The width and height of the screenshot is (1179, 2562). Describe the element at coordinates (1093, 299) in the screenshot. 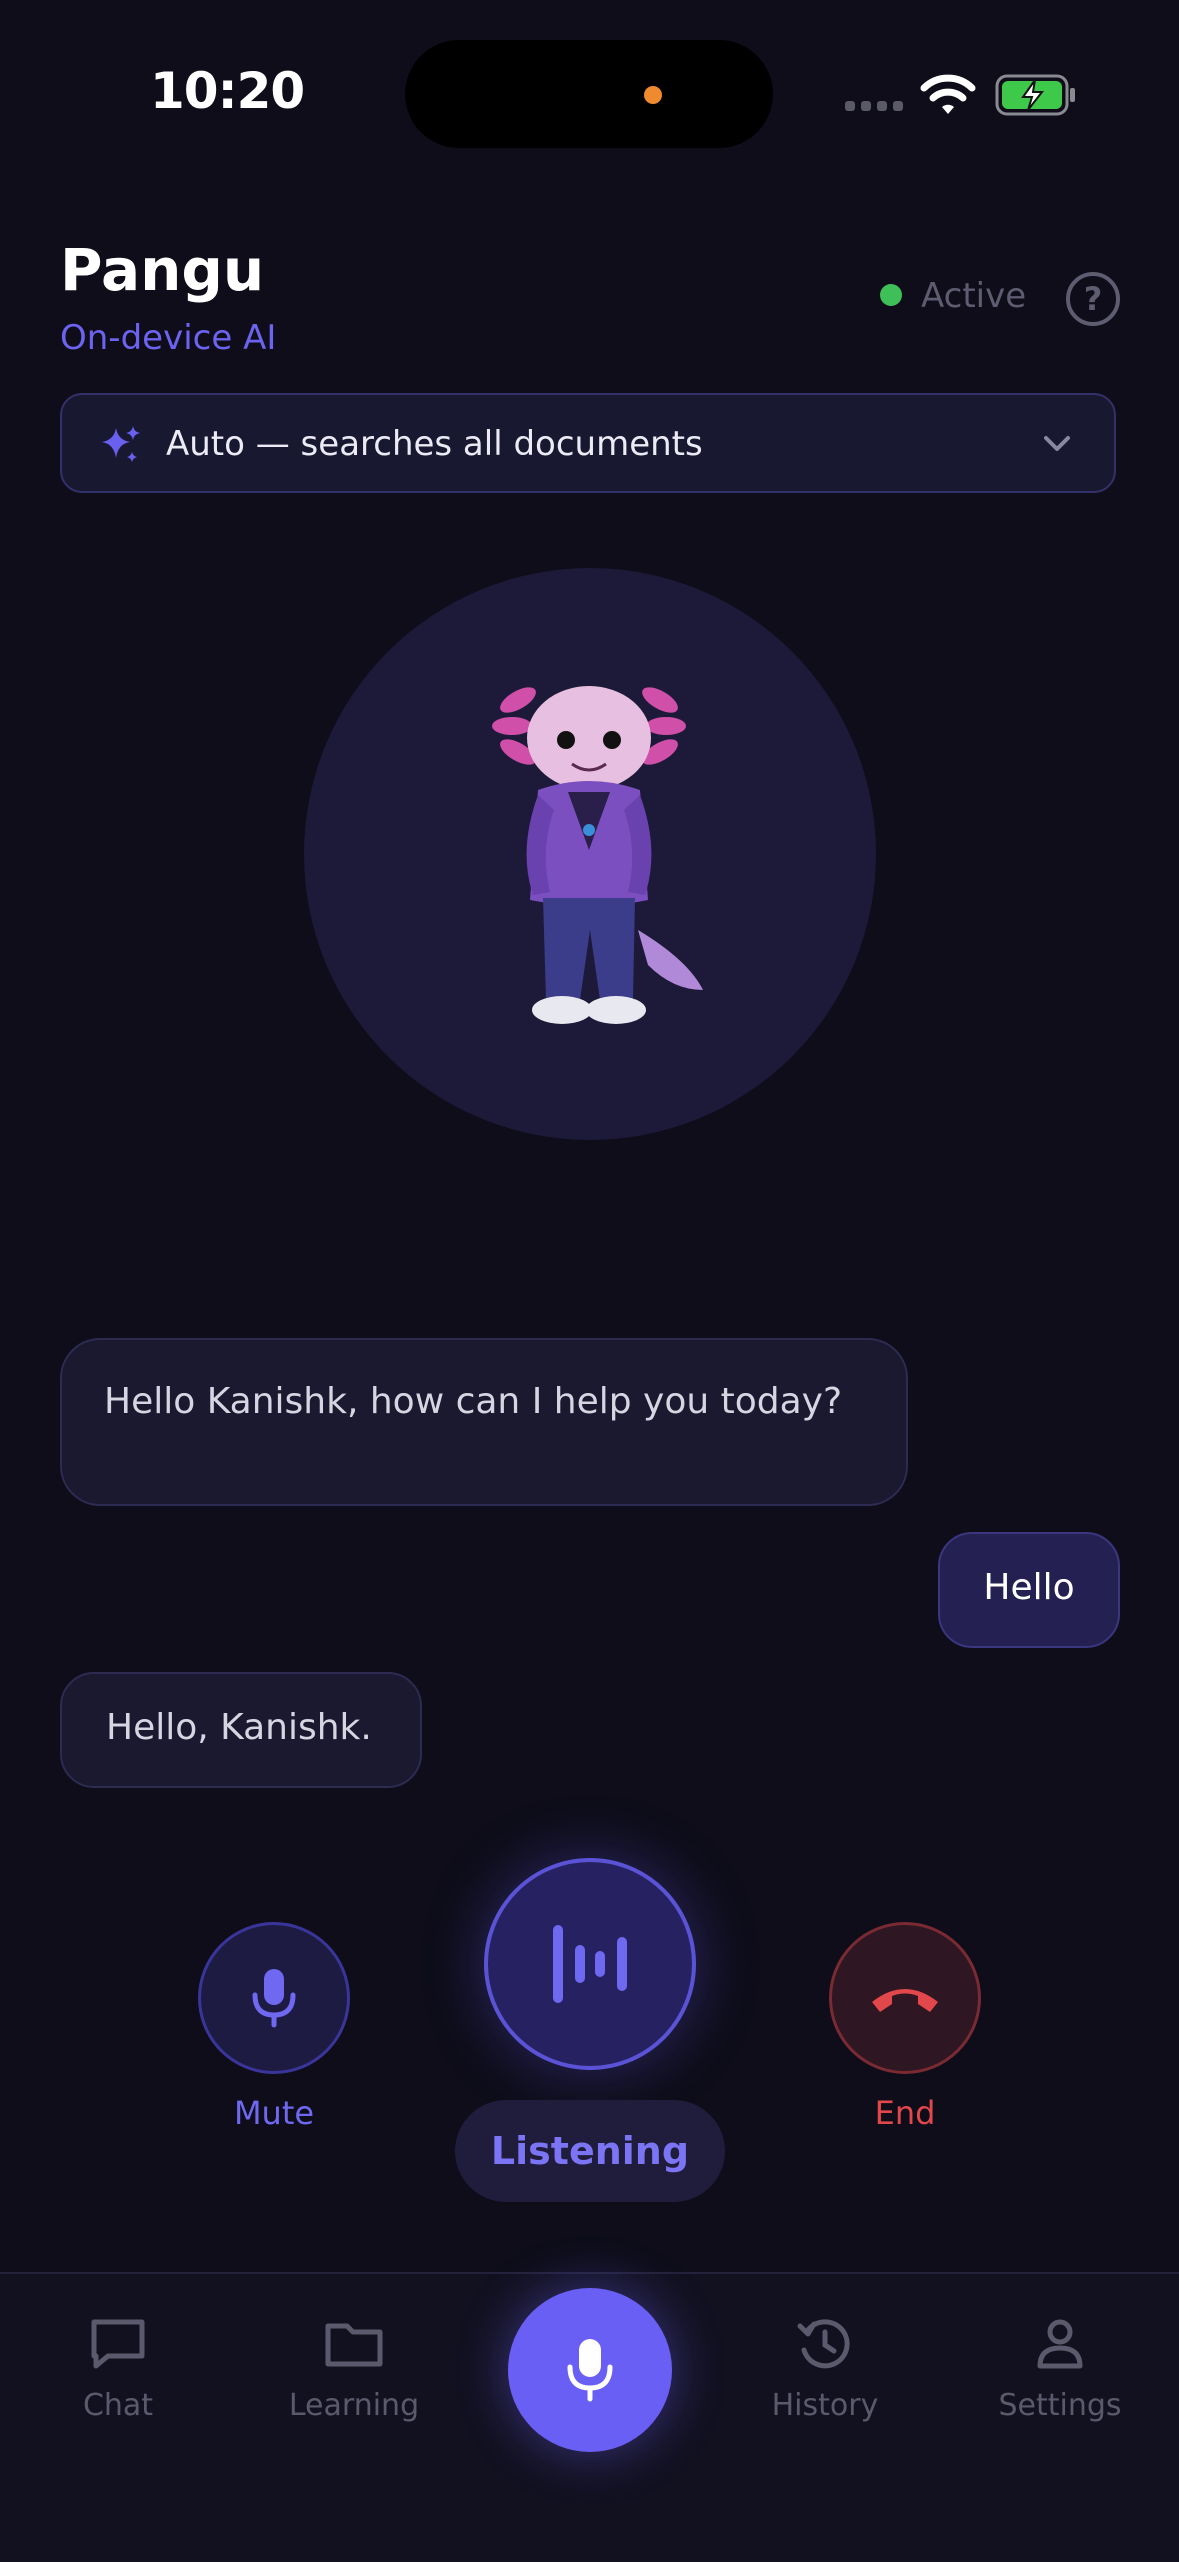

I see `help-icon: ?` at that location.